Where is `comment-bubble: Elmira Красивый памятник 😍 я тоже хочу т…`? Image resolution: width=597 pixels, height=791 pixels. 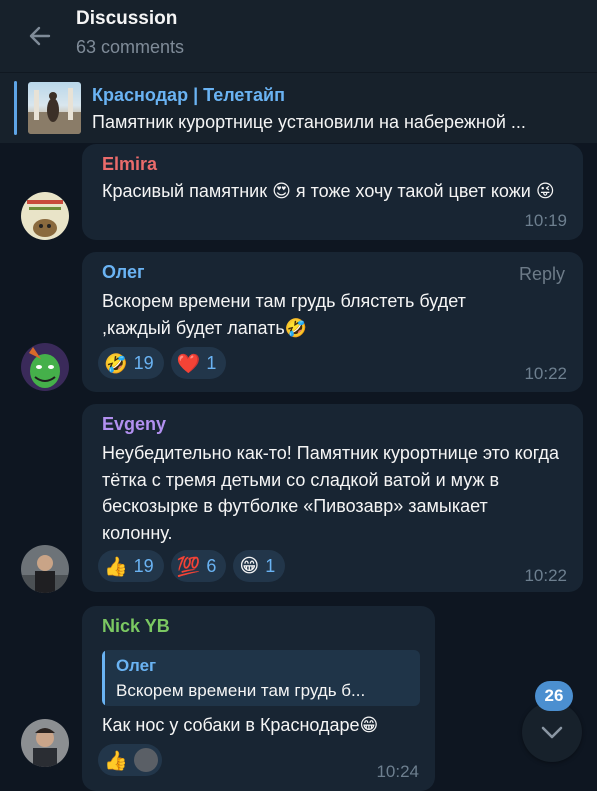 comment-bubble: Elmira Красивый памятник 😍 я тоже хочу т… is located at coordinates (332, 192).